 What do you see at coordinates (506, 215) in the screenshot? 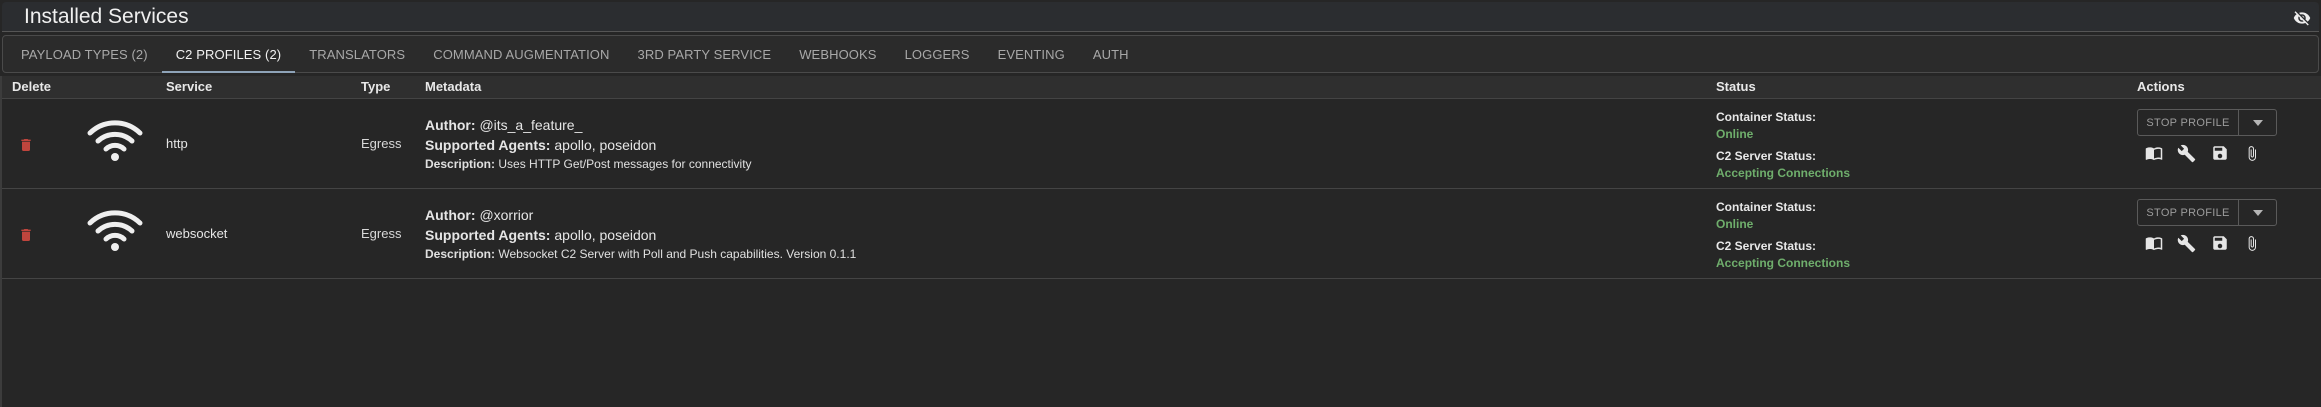
I see `author-value: @xorrior` at bounding box center [506, 215].